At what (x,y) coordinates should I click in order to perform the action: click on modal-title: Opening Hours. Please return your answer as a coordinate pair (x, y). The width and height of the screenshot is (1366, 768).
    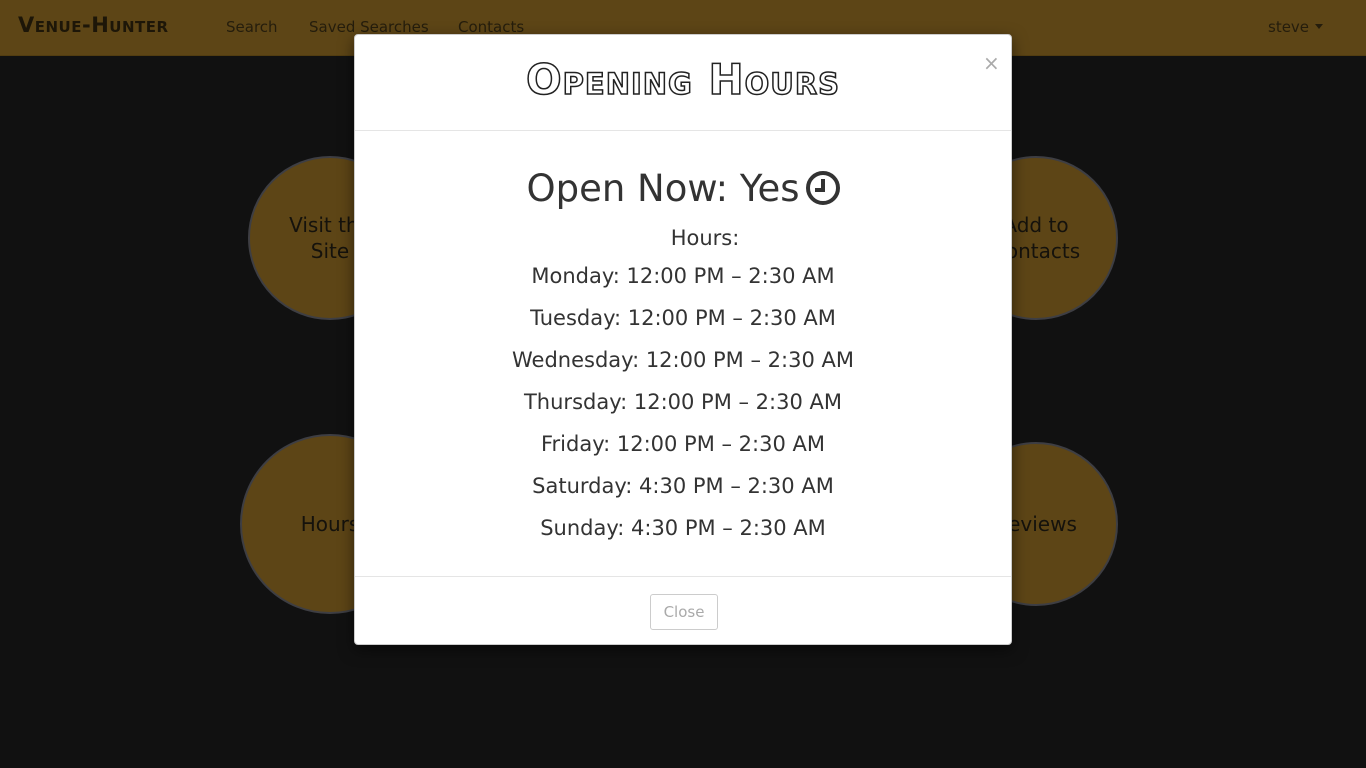
    Looking at the image, I should click on (683, 79).